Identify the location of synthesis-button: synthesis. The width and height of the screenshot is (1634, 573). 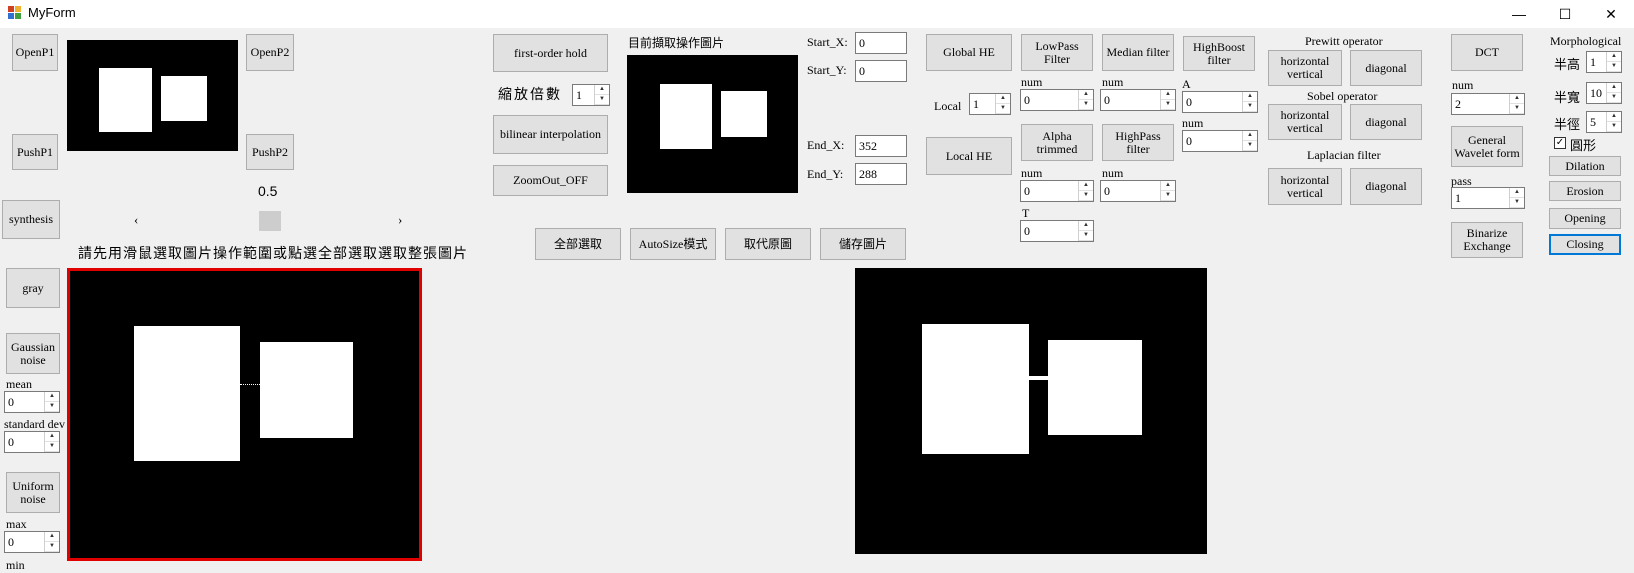
(31, 219).